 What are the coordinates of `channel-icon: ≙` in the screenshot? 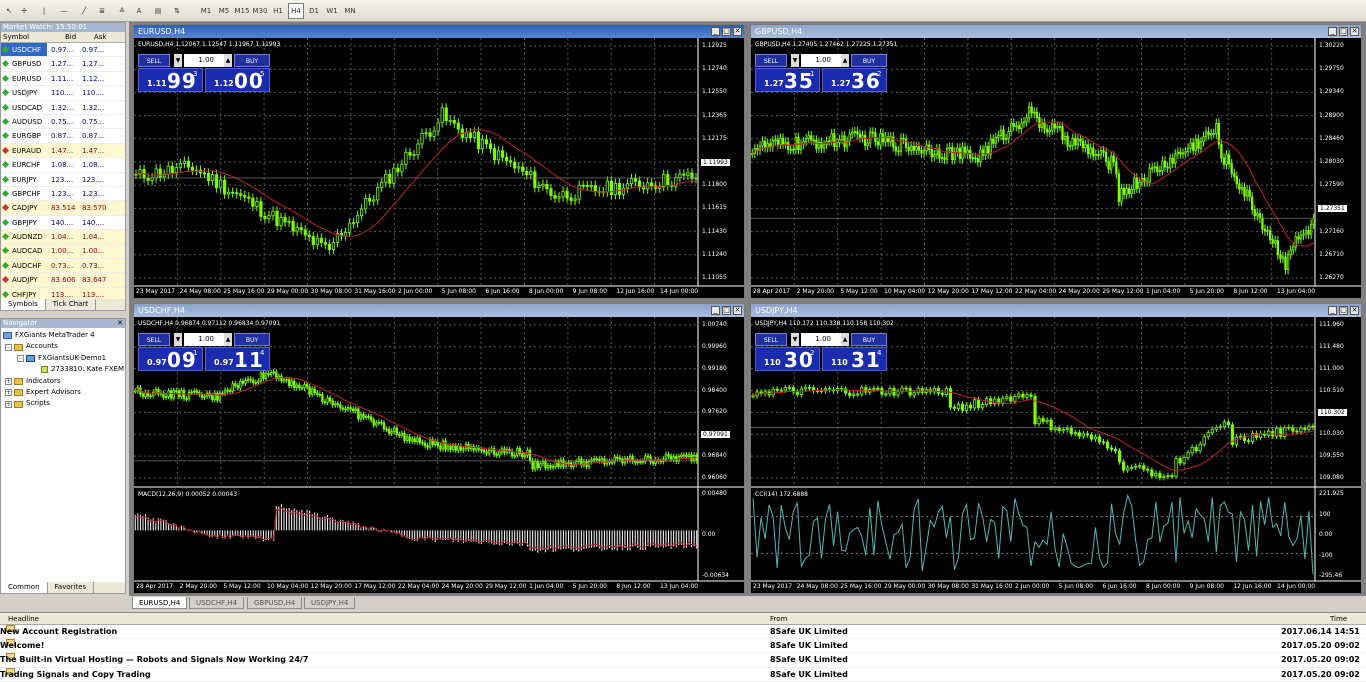 It's located at (122, 11).